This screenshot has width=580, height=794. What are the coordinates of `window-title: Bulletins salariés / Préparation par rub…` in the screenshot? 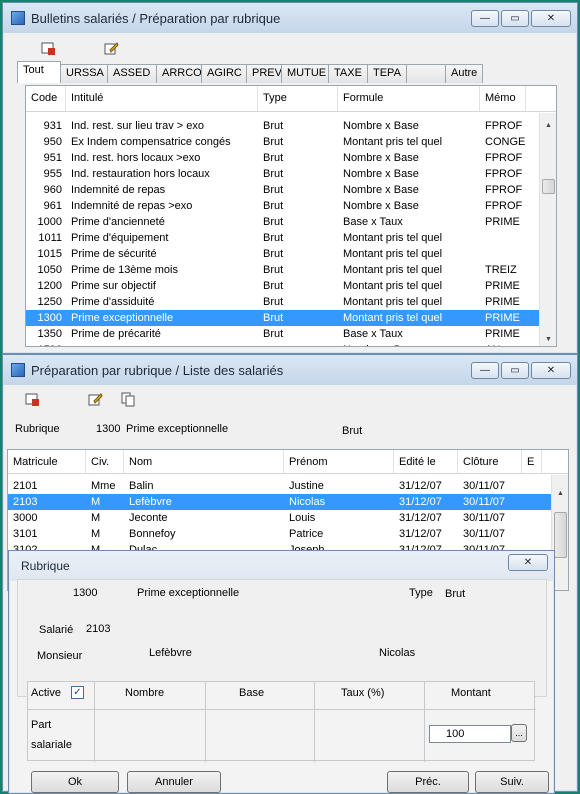 It's located at (156, 18).